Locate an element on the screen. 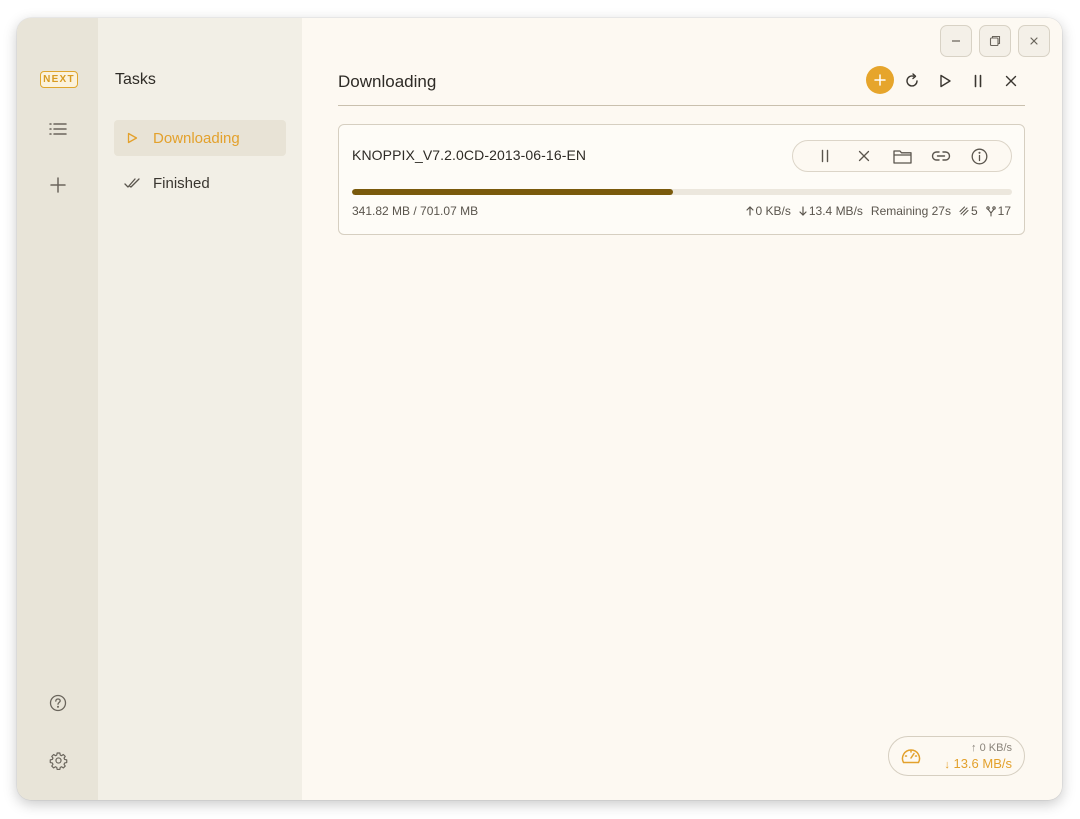  list-icon is located at coordinates (58, 129).